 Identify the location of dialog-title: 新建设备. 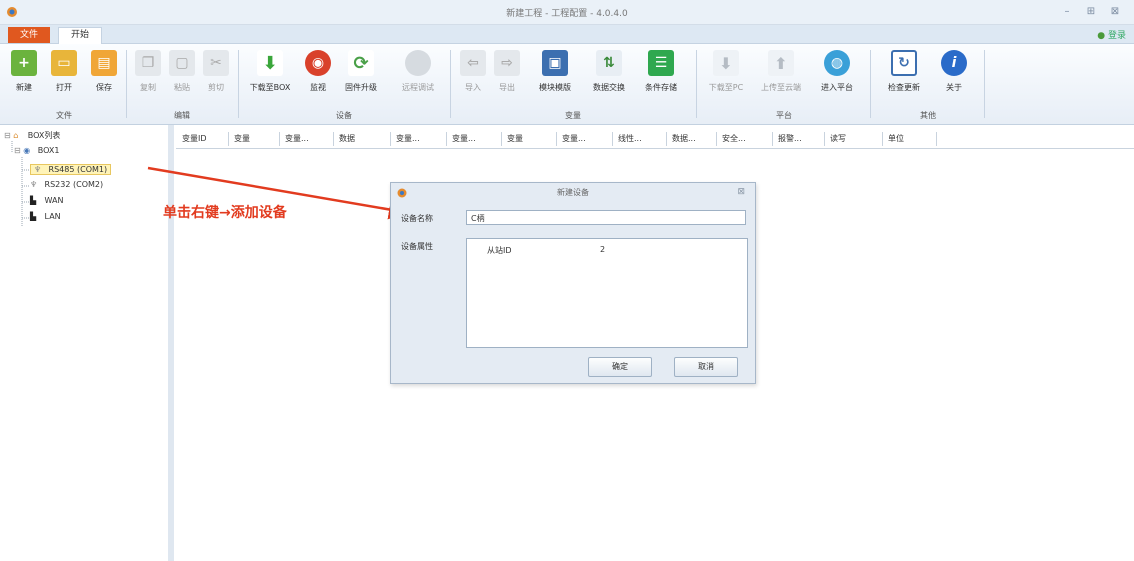
(573, 192).